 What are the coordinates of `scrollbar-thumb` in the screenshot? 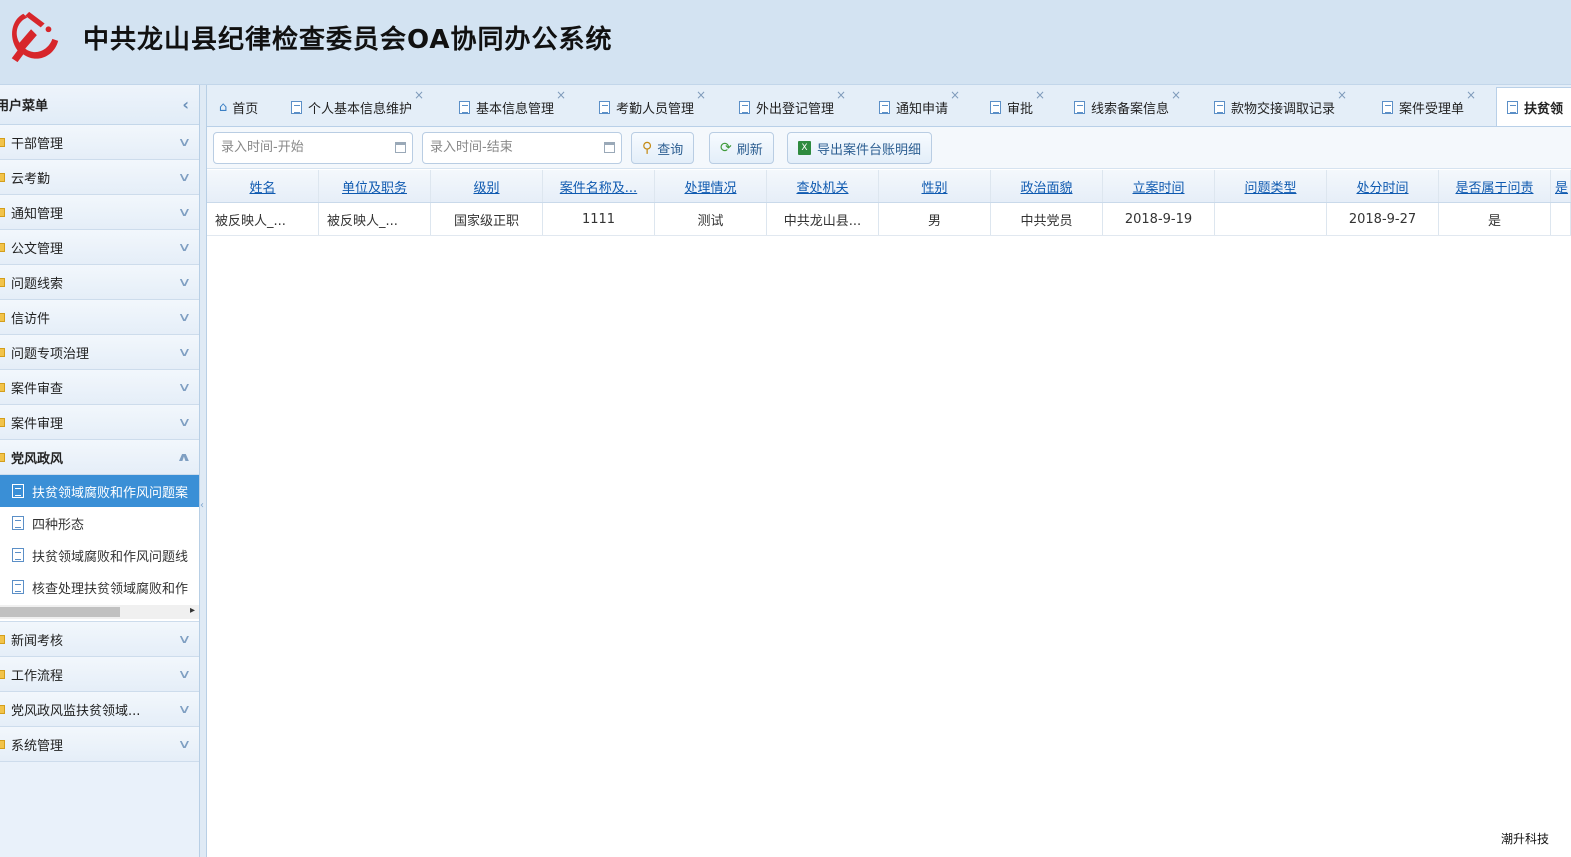 It's located at (60, 612).